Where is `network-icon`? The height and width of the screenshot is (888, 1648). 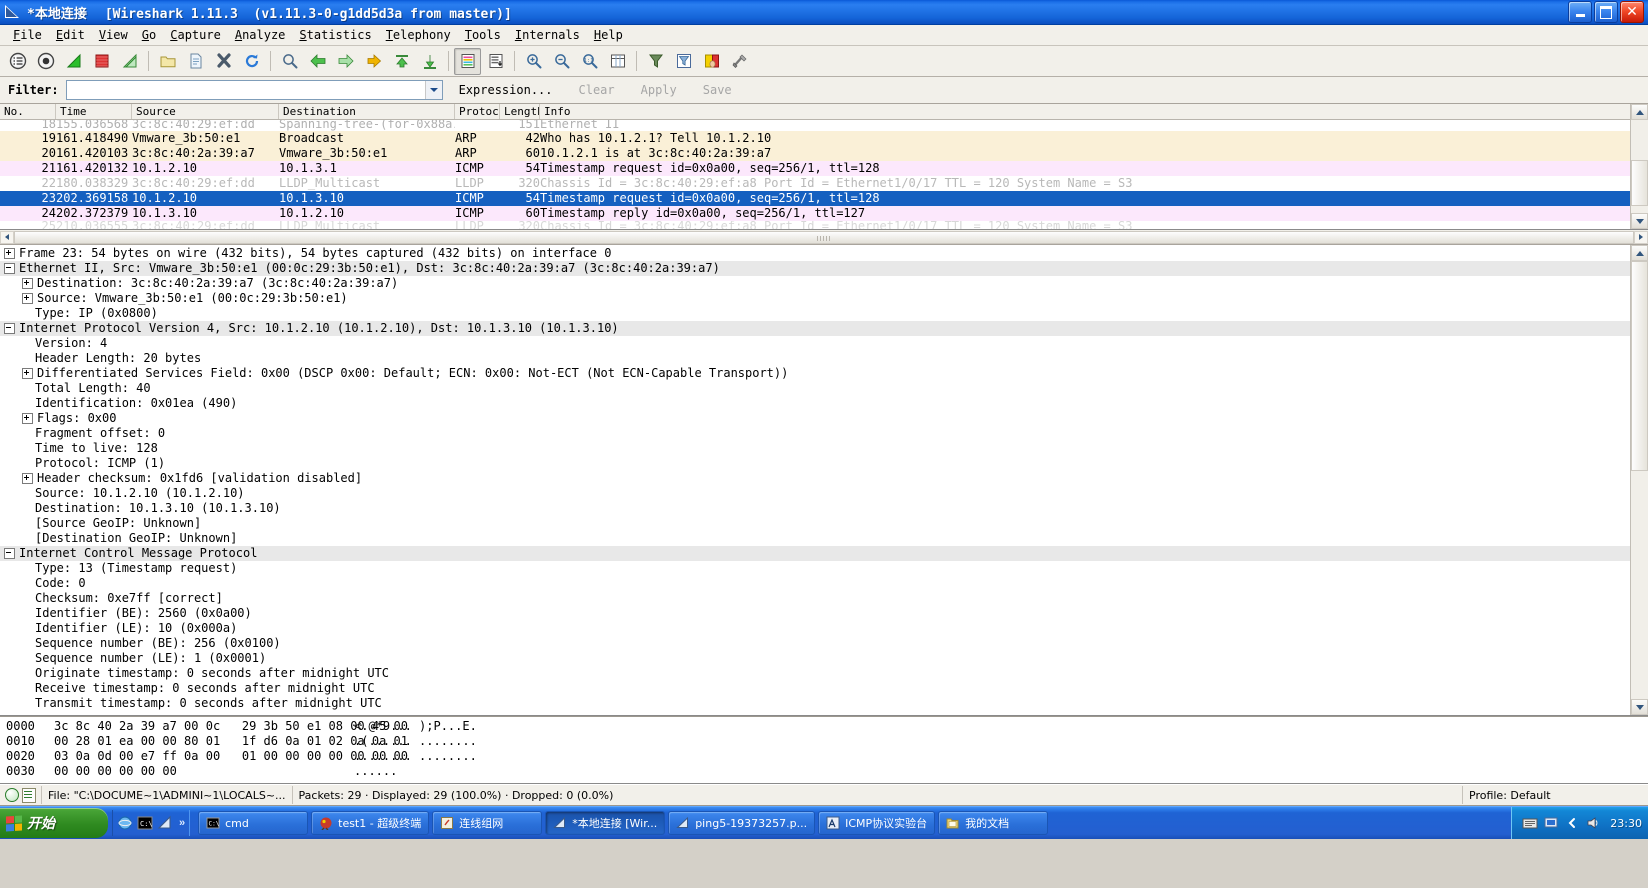
network-icon is located at coordinates (1551, 823).